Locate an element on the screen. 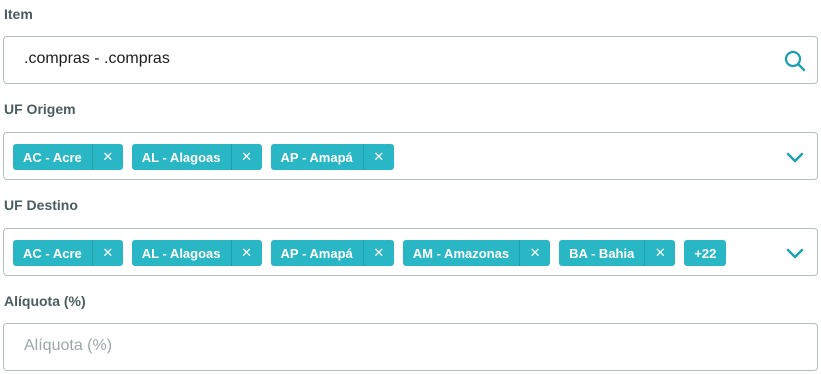 Image resolution: width=821 pixels, height=374 pixels. more-tags-badge: +22 is located at coordinates (705, 253).